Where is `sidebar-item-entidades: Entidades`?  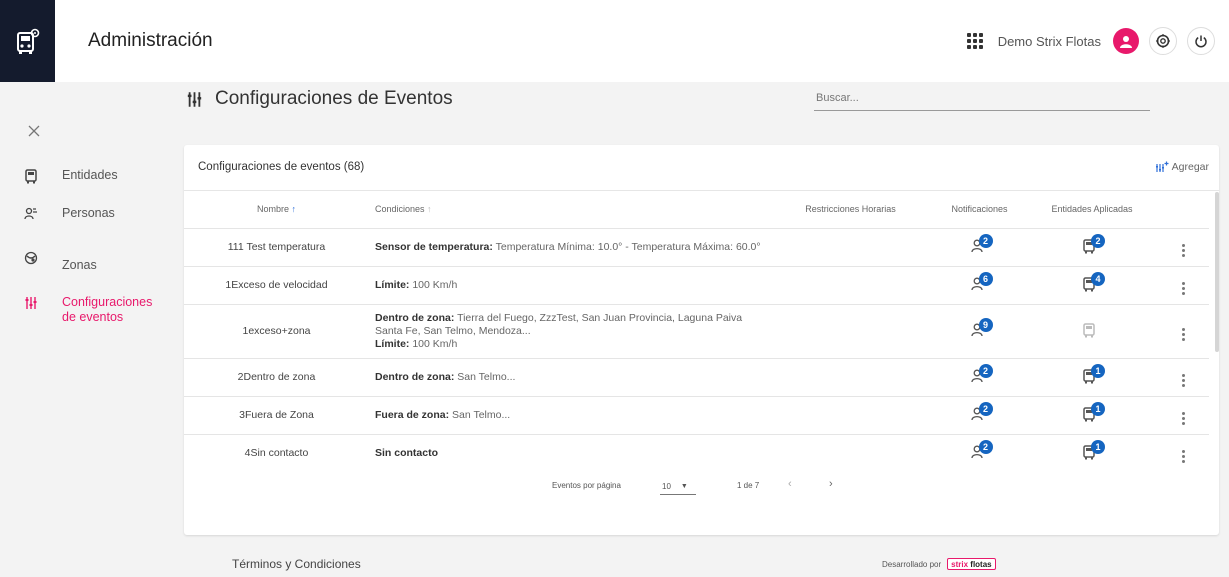
sidebar-item-entidades: Entidades is located at coordinates (71, 176).